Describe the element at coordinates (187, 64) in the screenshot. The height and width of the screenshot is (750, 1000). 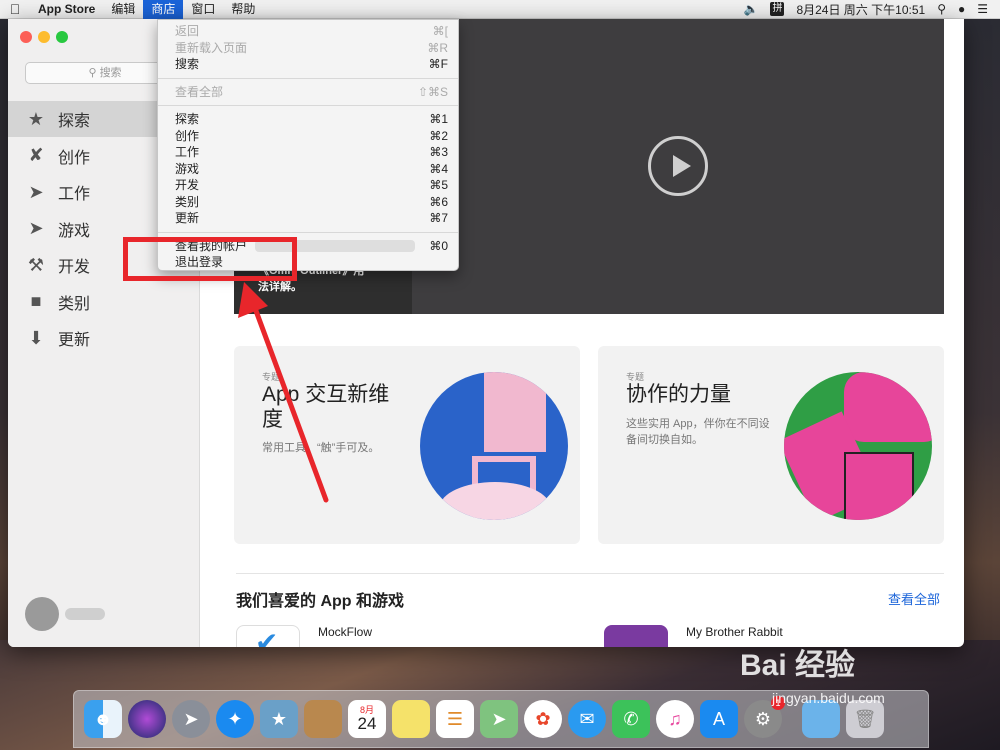
I see `menu-item-label: 搜索` at that location.